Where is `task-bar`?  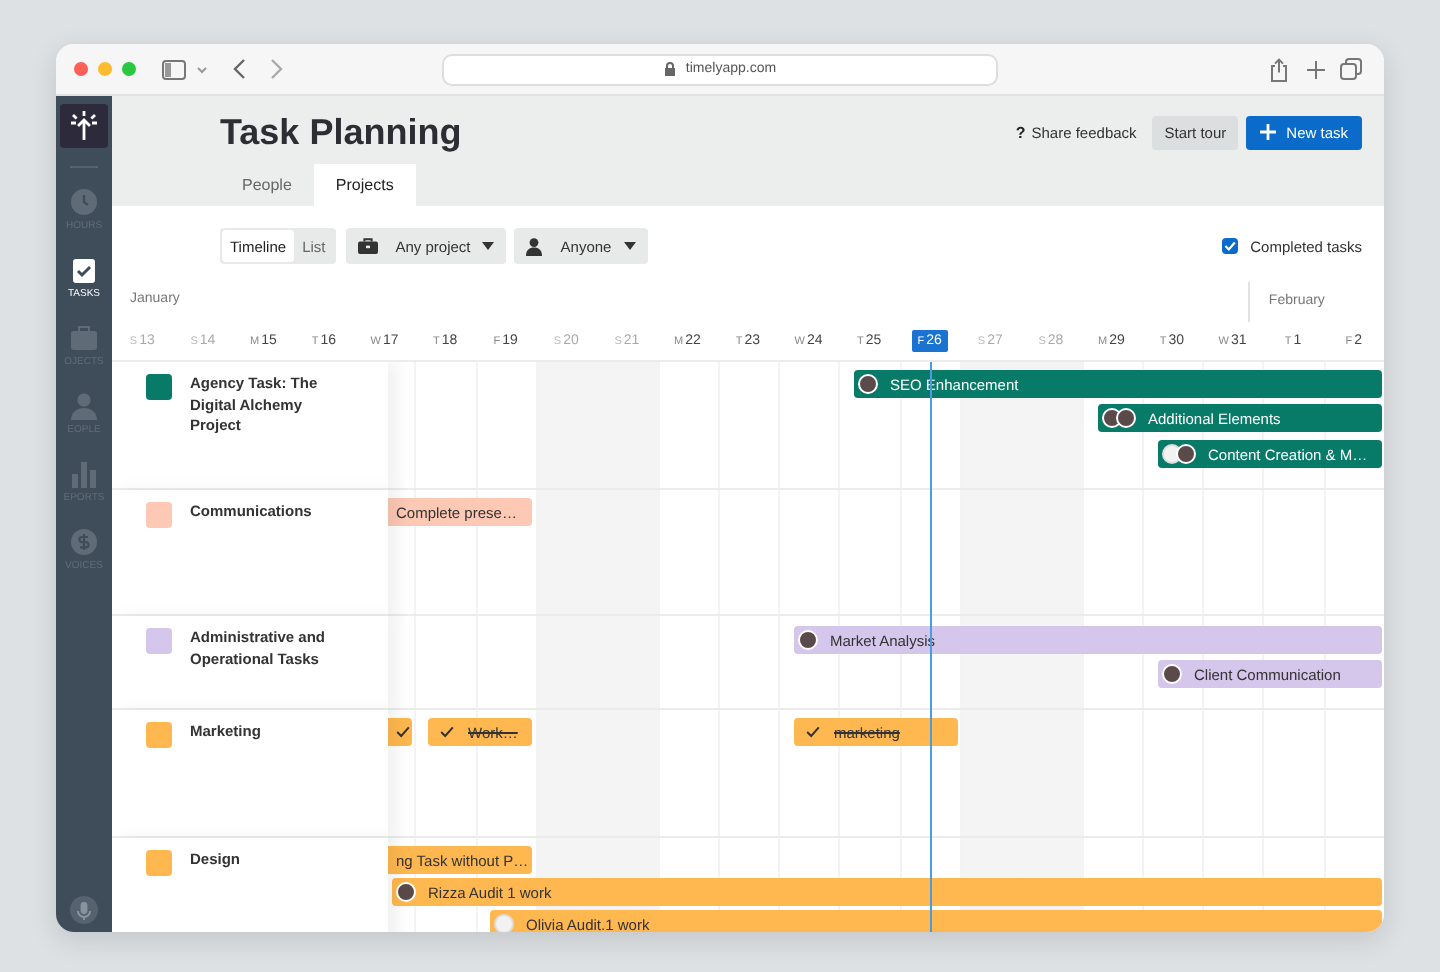 task-bar is located at coordinates (400, 732).